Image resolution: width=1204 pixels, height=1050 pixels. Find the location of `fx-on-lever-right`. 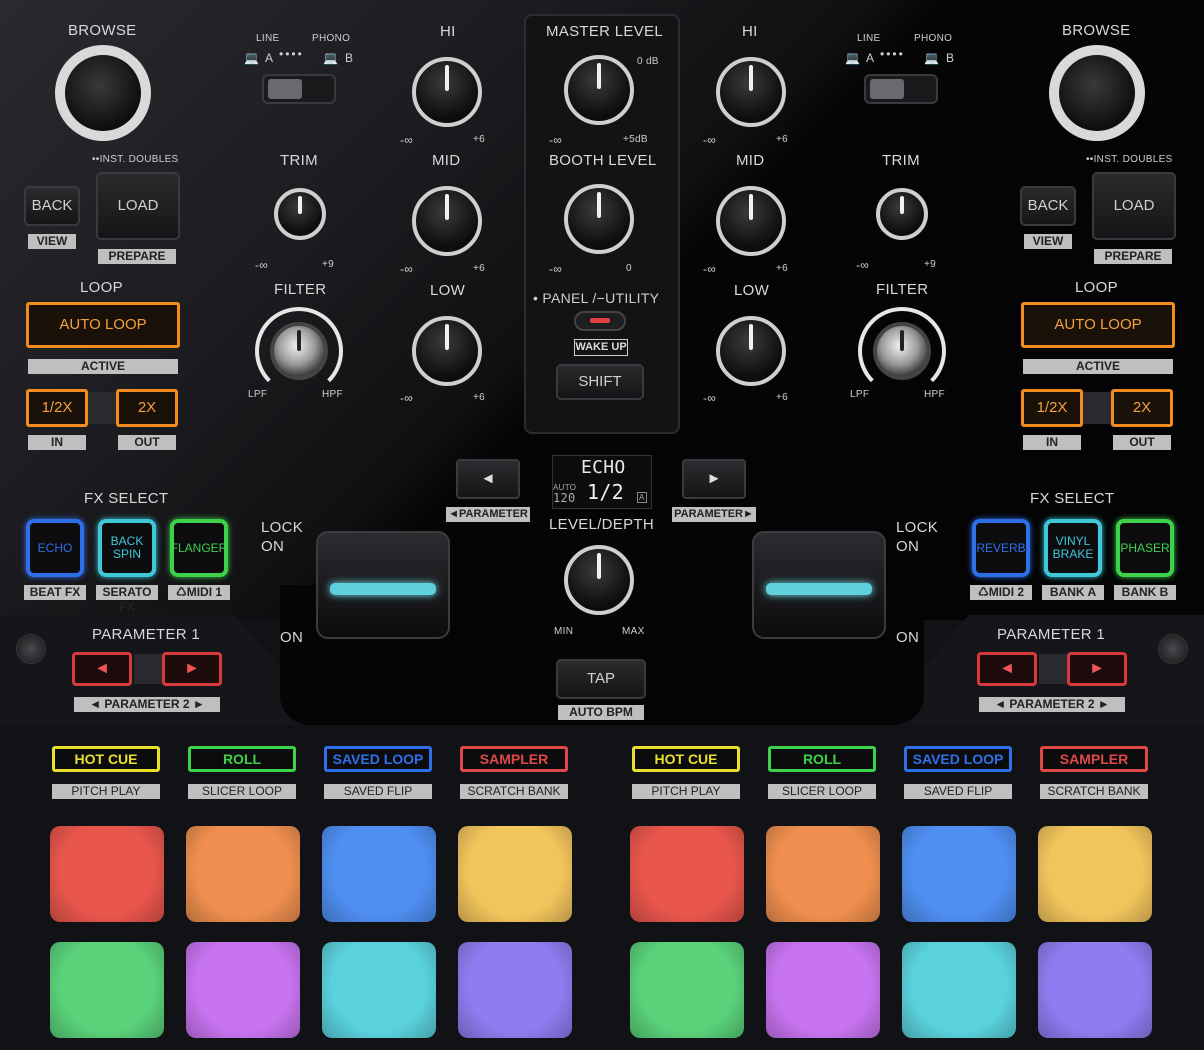

fx-on-lever-right is located at coordinates (819, 585).